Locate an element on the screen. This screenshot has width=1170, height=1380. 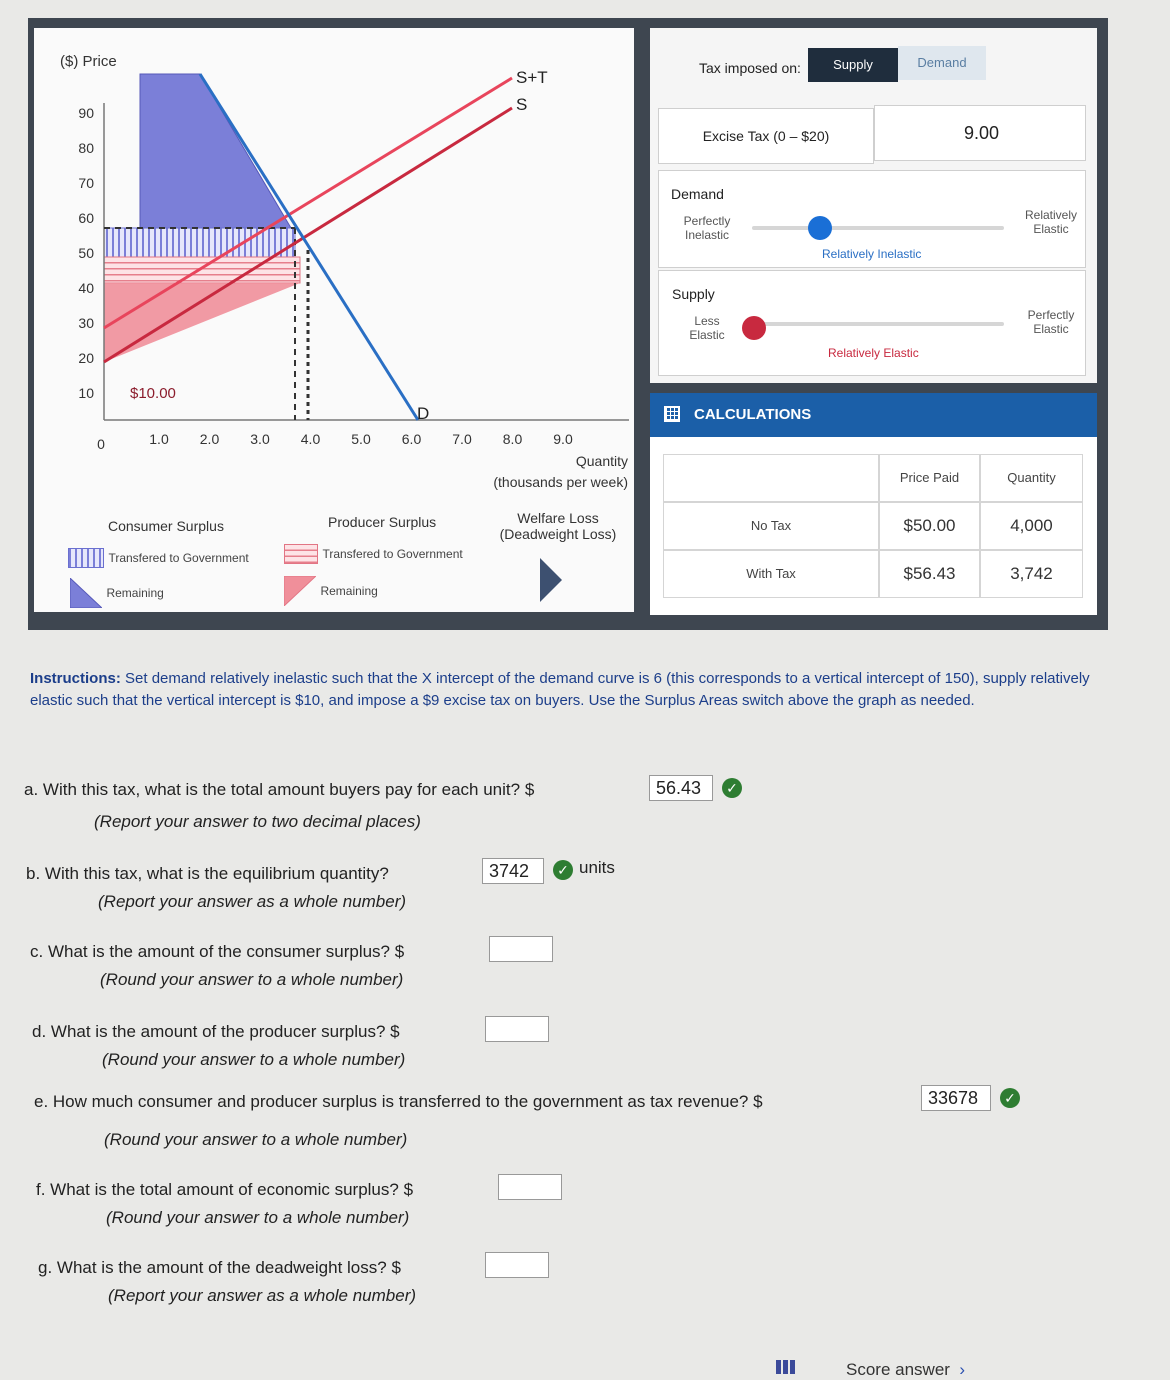
legend-ps-remaining-label: Remaining is located at coordinates (349, 591).